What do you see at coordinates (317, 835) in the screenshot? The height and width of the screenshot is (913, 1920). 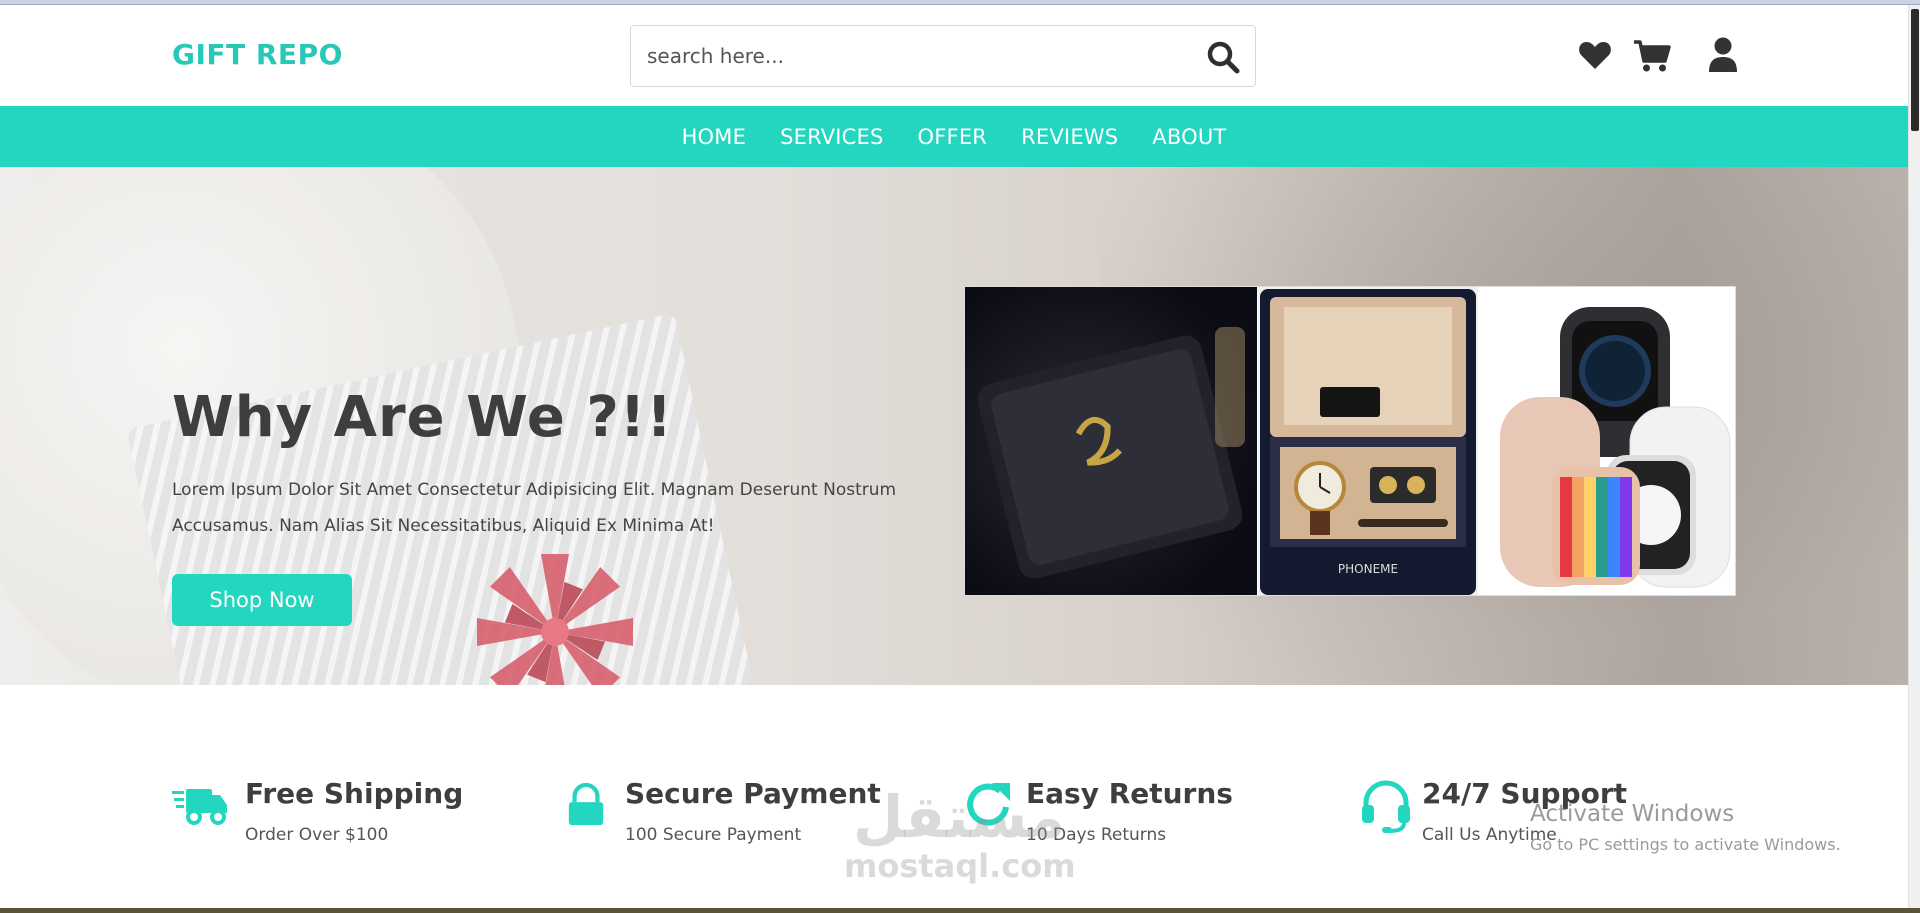 I see `feature-subtitle: Order Over $100` at bounding box center [317, 835].